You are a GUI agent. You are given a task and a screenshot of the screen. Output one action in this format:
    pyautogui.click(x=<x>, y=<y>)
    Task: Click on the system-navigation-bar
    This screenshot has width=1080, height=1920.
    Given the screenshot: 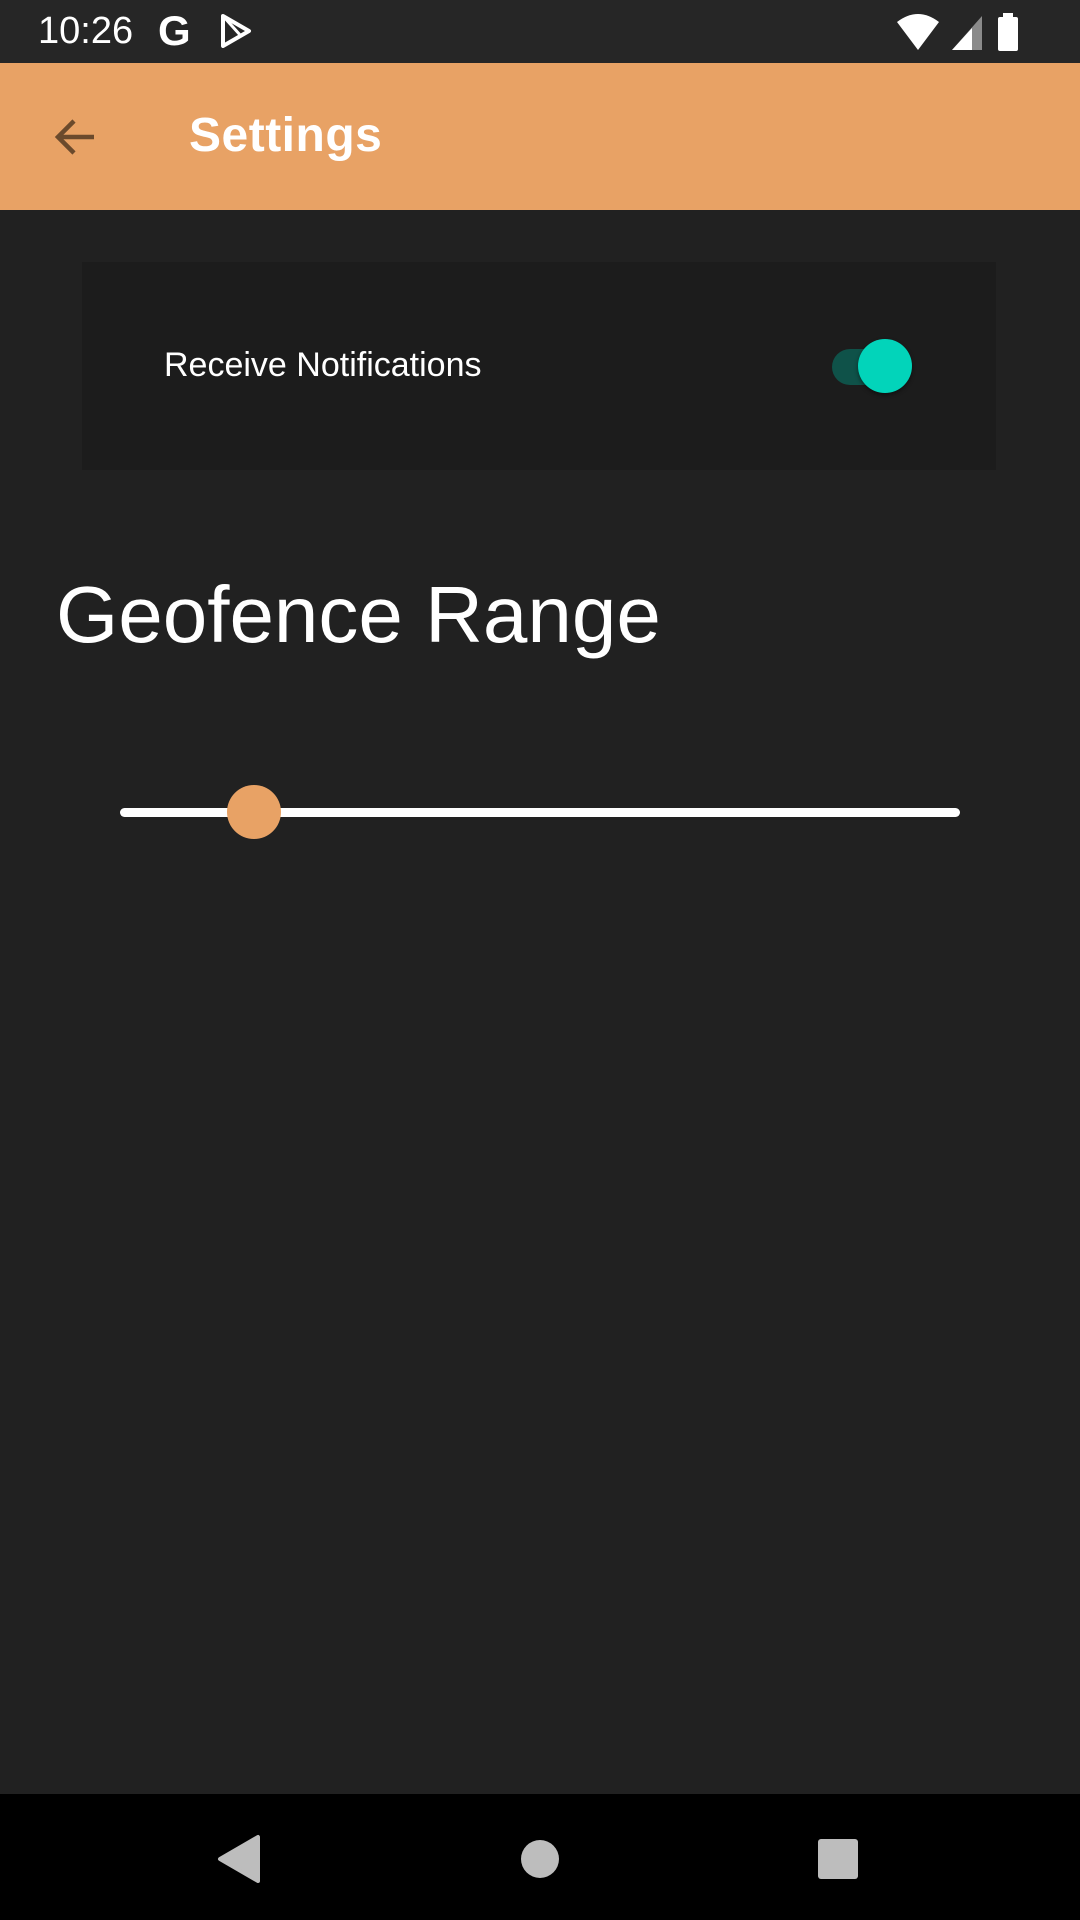 What is the action you would take?
    pyautogui.click(x=540, y=1857)
    